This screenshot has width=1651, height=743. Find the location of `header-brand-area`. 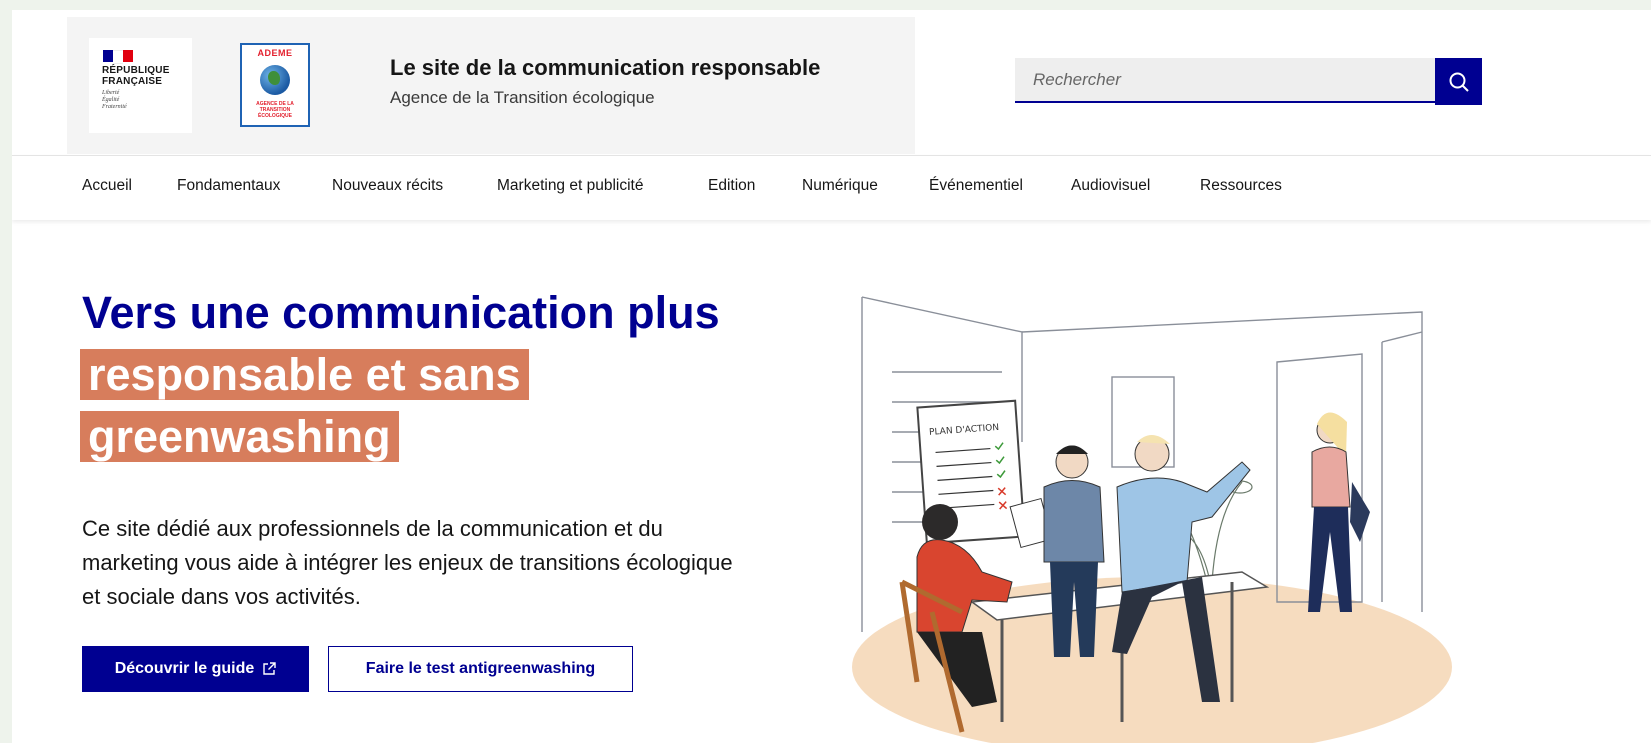

header-brand-area is located at coordinates (491, 85).